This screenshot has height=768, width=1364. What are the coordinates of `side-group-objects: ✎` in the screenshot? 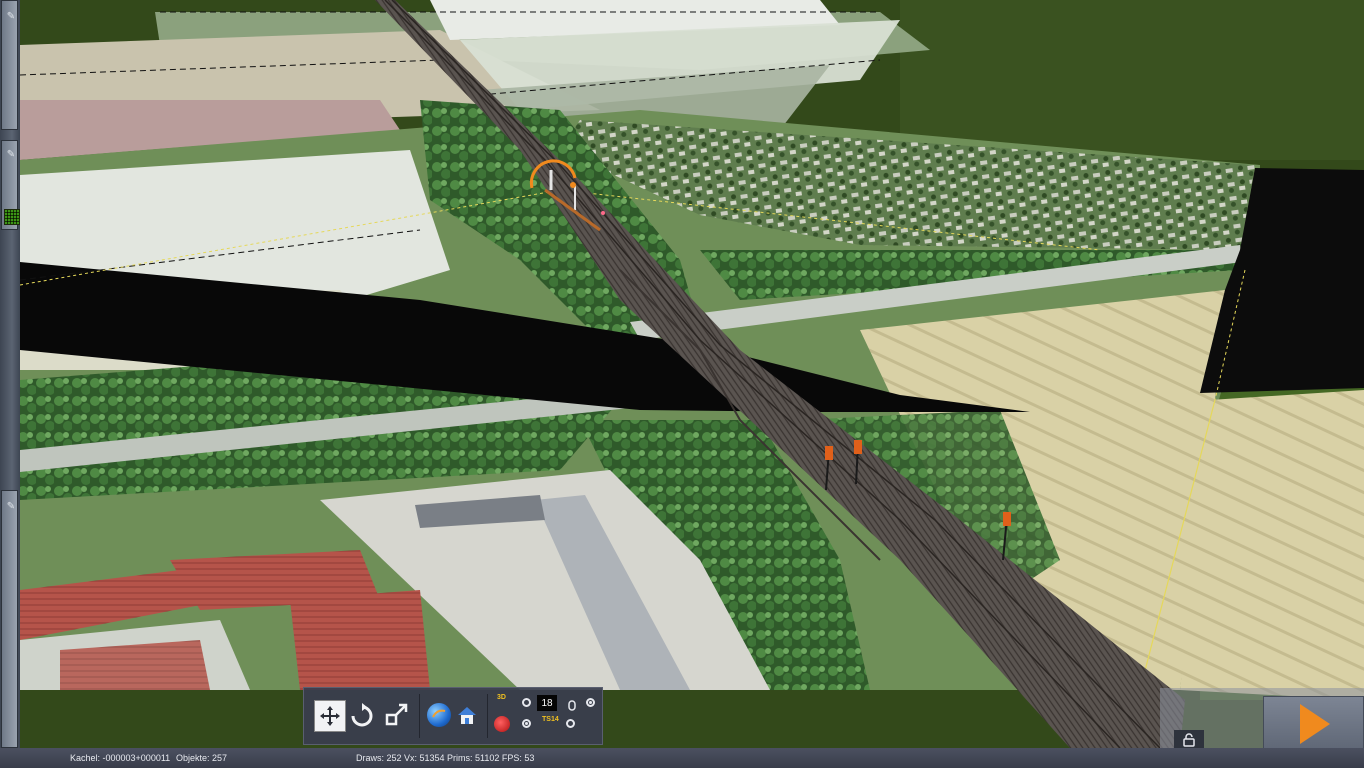 It's located at (9, 619).